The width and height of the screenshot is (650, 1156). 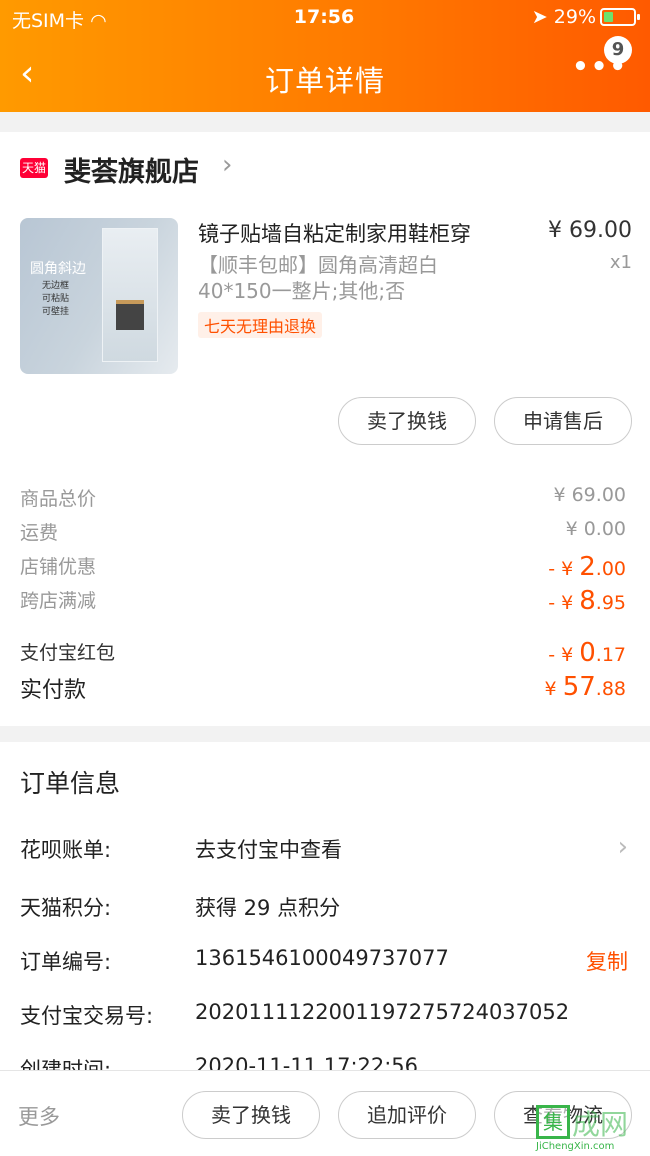 What do you see at coordinates (620, 262) in the screenshot?
I see `product-quantity: x1` at bounding box center [620, 262].